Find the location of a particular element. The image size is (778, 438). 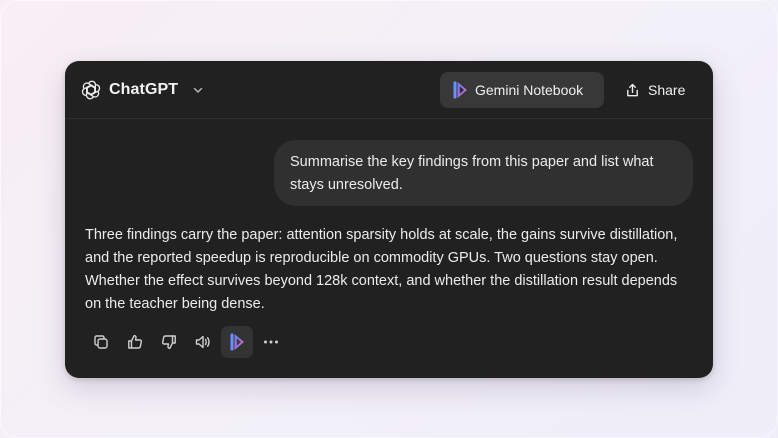

gemini-notebook-label: Gemini Notebook is located at coordinates (529, 90).